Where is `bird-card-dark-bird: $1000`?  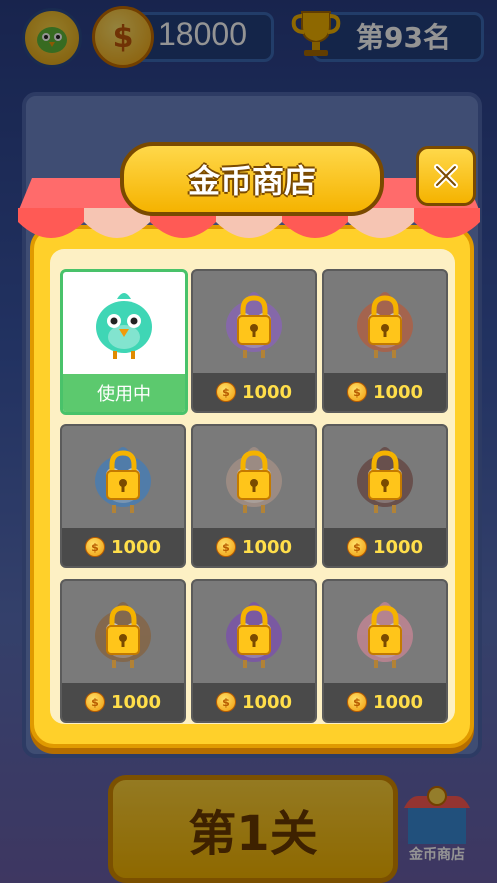
bird-card-dark-bird: $1000 is located at coordinates (385, 496).